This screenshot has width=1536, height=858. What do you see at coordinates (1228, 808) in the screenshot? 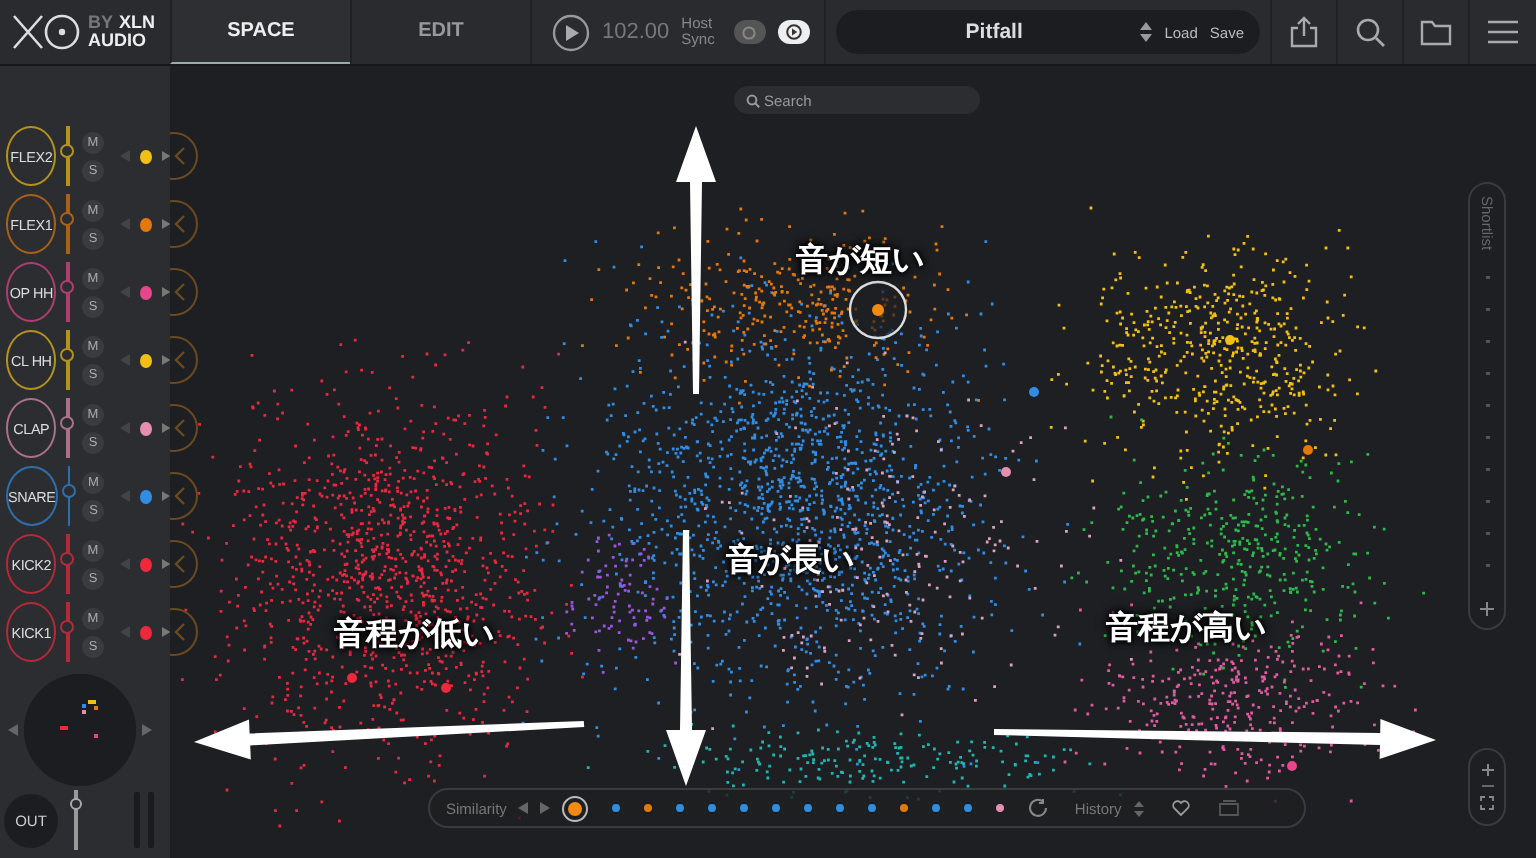
I see `stack-icon` at bounding box center [1228, 808].